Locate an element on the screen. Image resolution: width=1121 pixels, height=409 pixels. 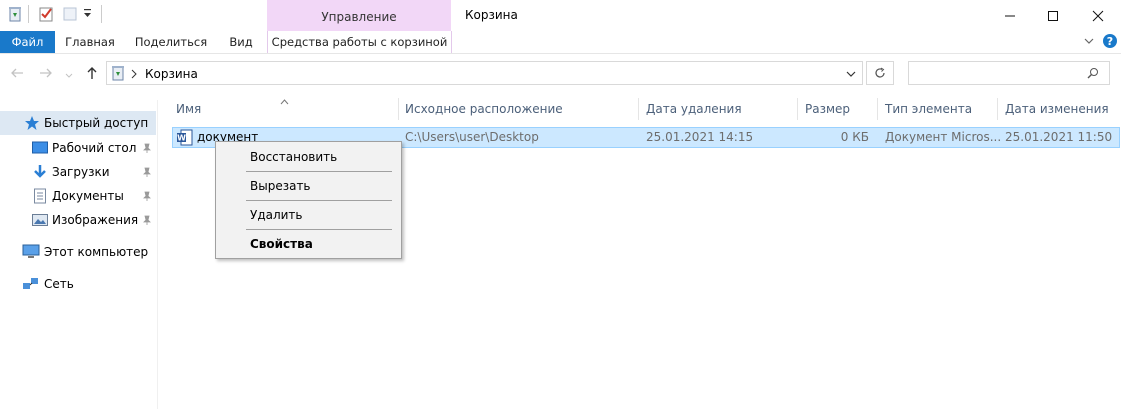
documents-icon is located at coordinates (40, 196).